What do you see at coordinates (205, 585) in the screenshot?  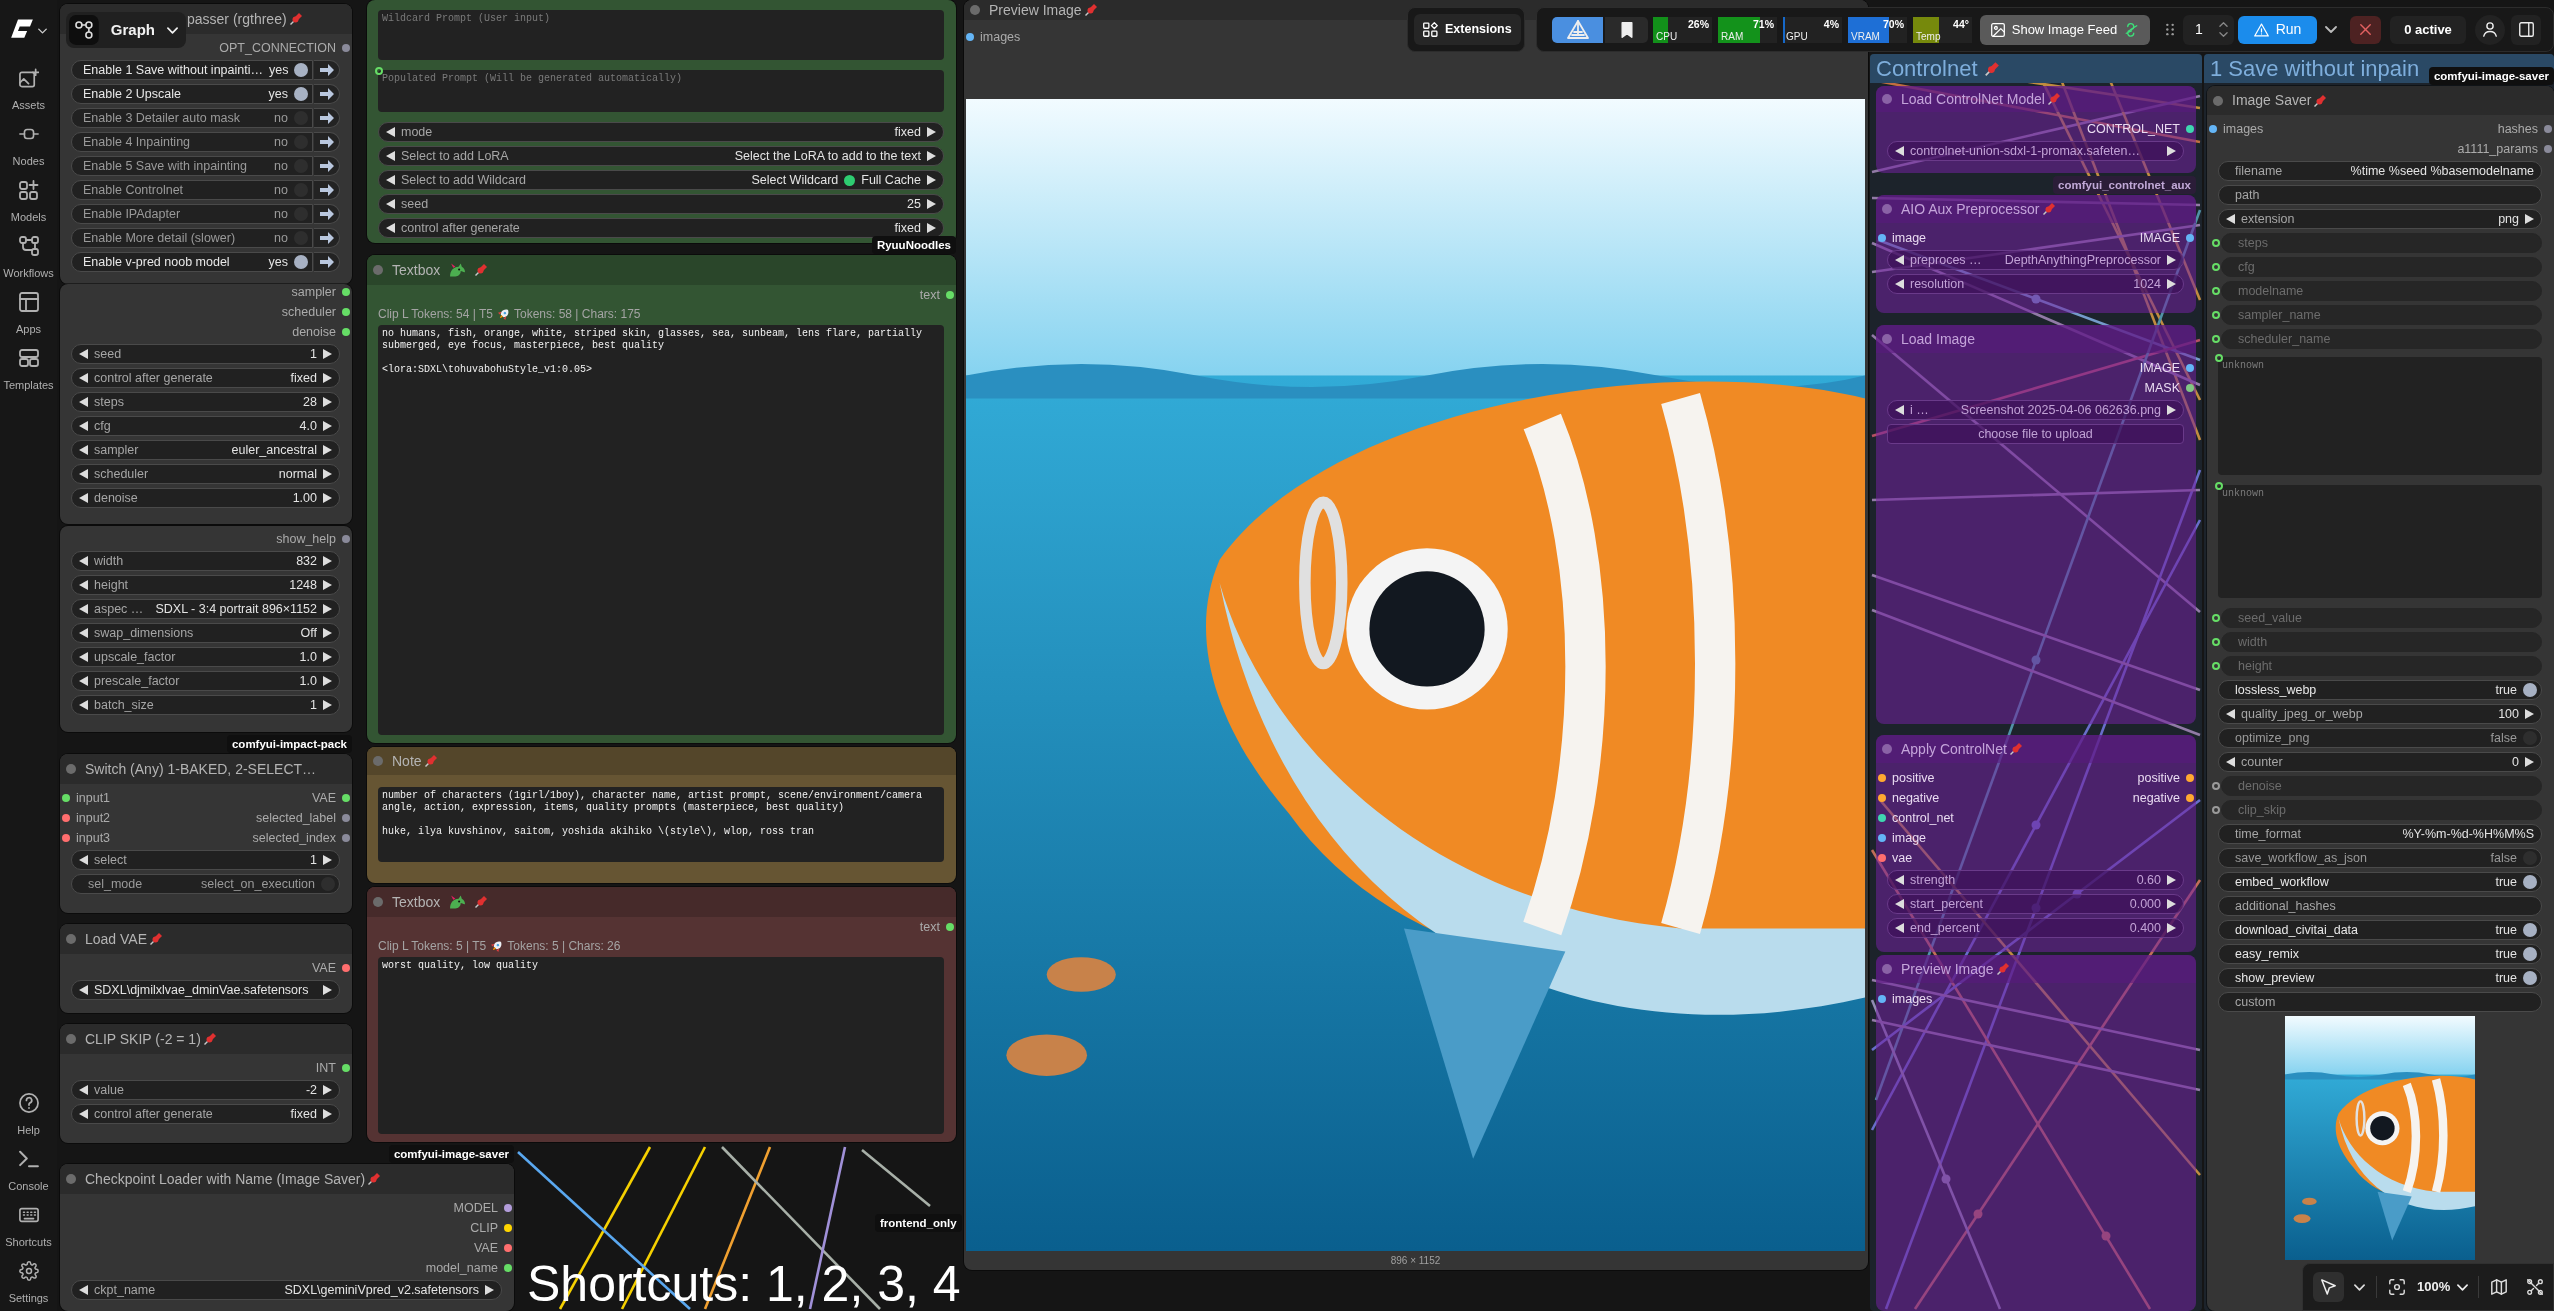 I see `stepper-widget: height 1248` at bounding box center [205, 585].